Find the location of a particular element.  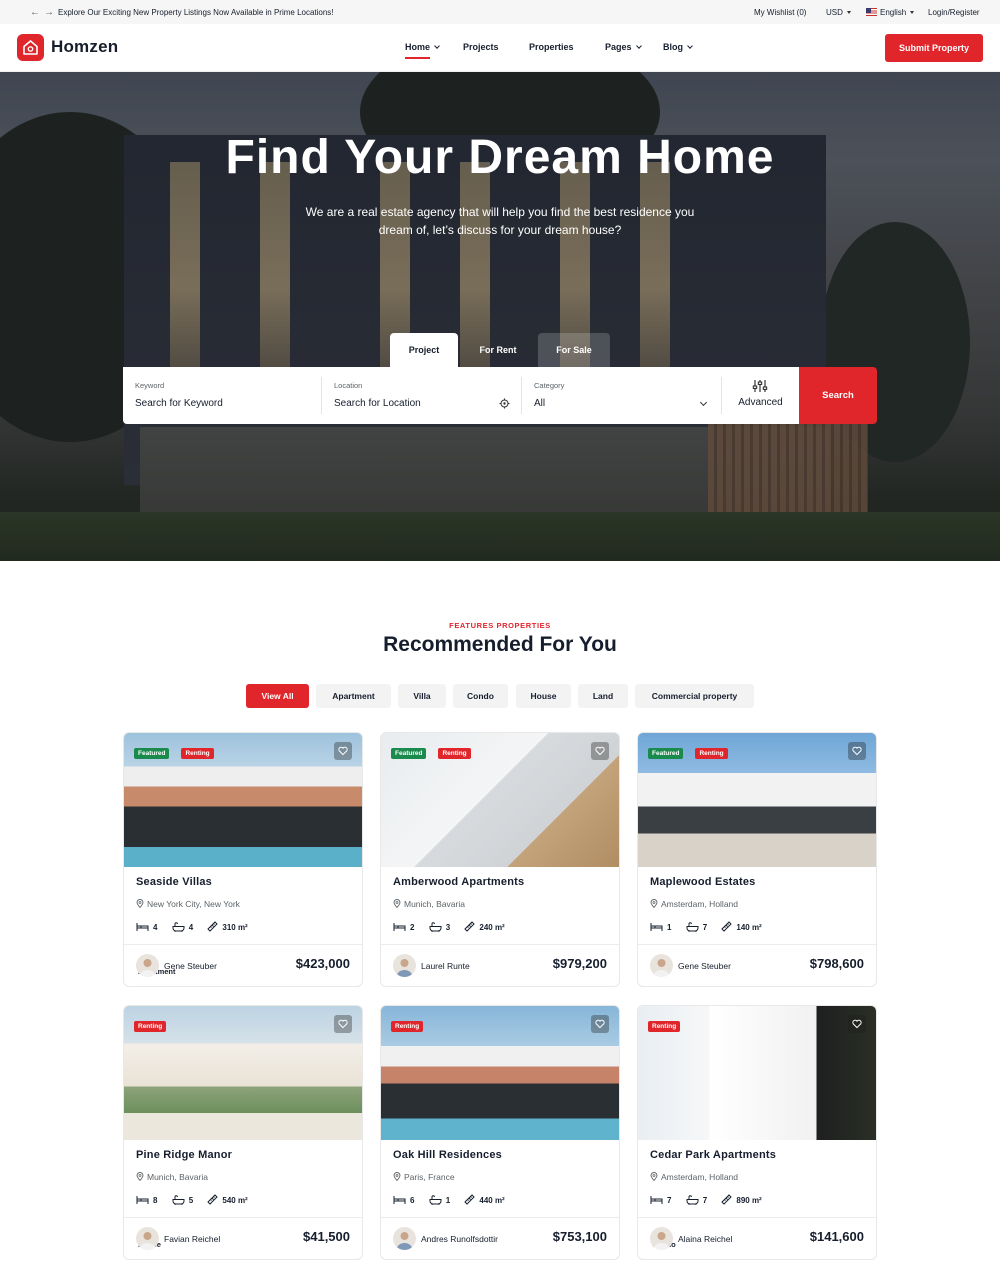

agent-name: Favian Reichel is located at coordinates (192, 1239).